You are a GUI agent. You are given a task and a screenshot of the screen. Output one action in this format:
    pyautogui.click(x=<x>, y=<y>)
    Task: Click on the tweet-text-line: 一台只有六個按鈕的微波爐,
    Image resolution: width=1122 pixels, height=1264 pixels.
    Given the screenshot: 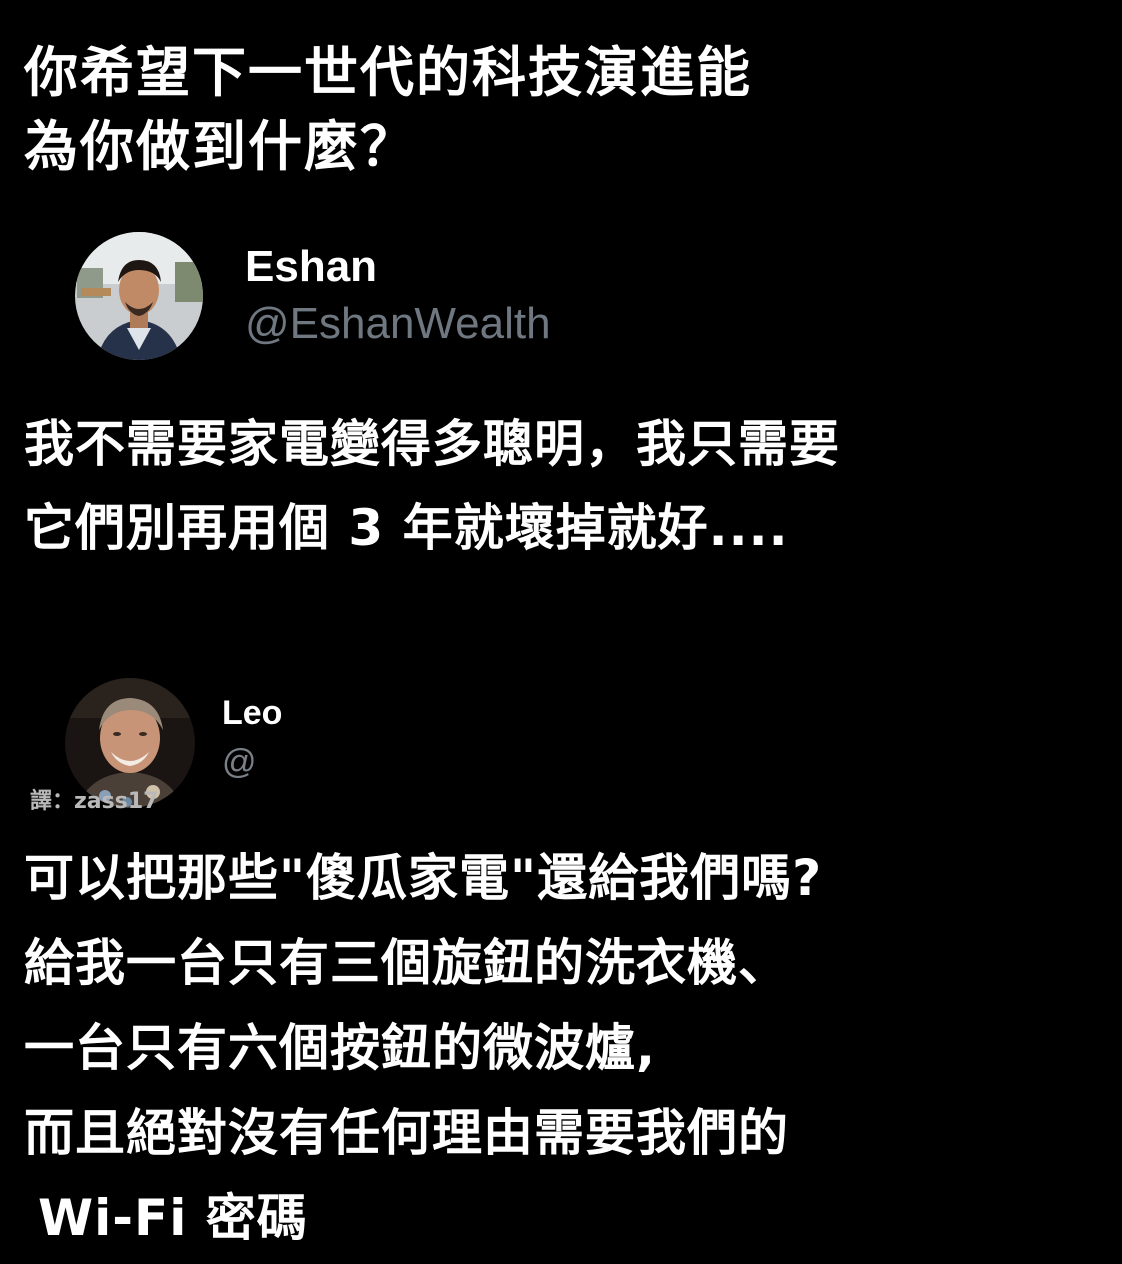 What is the action you would take?
    pyautogui.click(x=340, y=1048)
    